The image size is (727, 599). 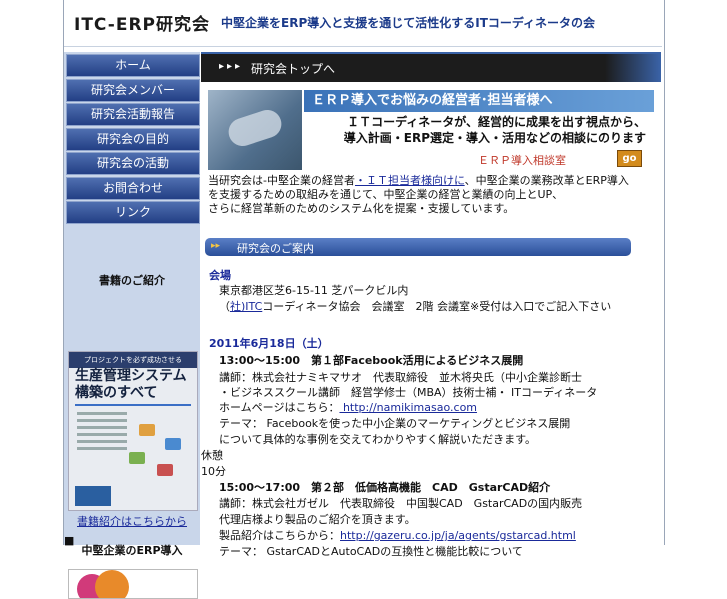 I want to click on banner-message-line-1: ＩＴコーディネータが、経営的に成果を出す視点から、, so click(x=496, y=122).